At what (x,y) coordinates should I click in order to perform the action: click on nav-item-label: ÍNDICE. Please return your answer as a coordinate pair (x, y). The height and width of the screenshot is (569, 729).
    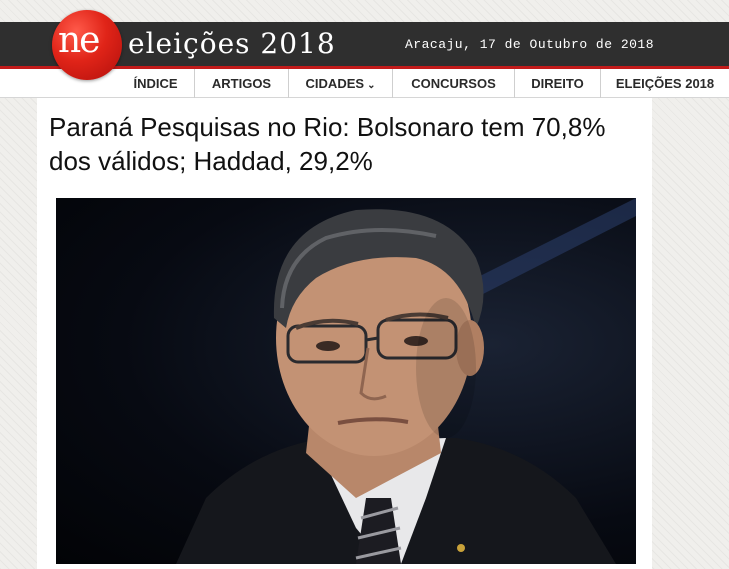
    Looking at the image, I should click on (155, 83).